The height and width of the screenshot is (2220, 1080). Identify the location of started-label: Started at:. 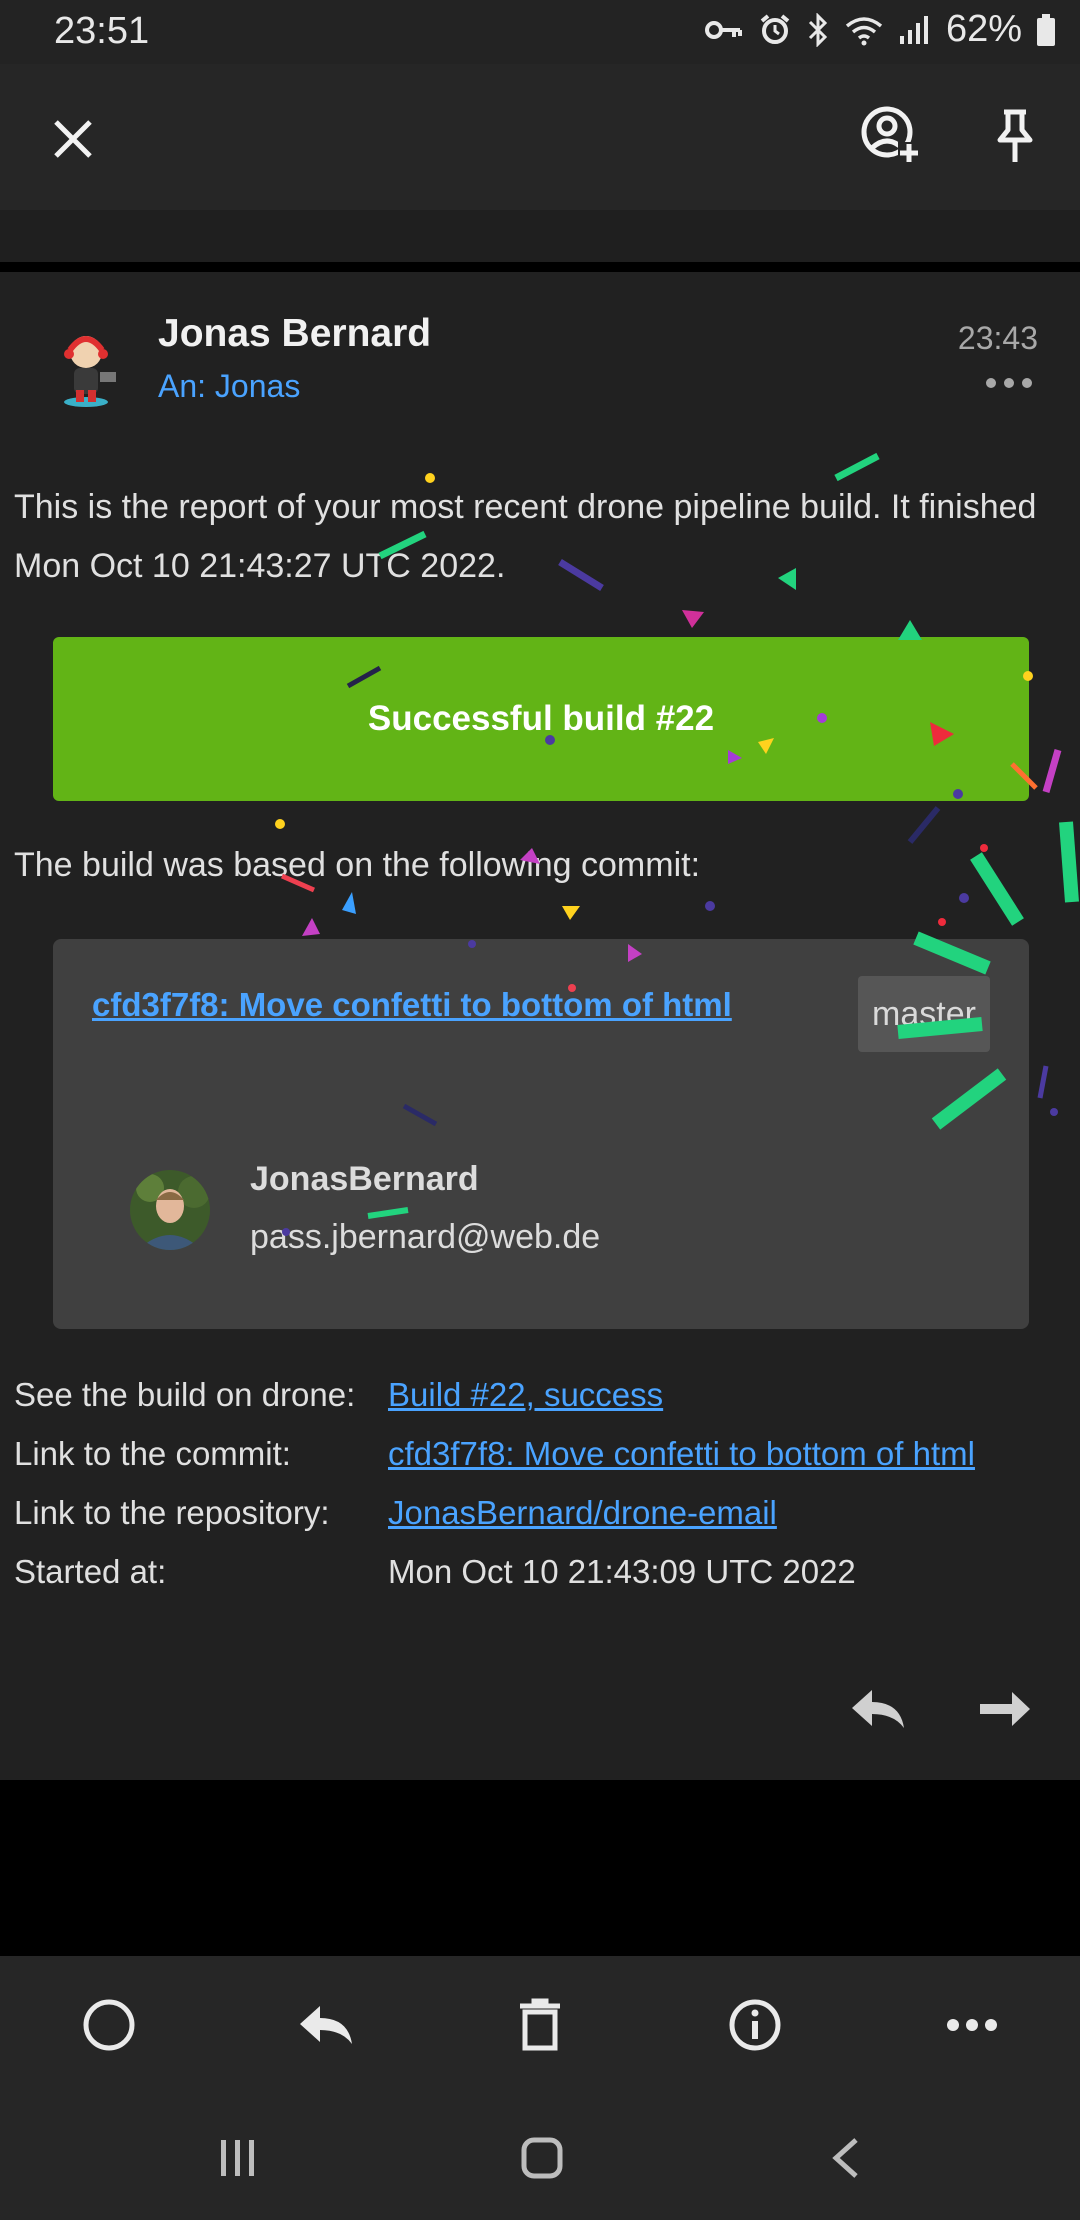
(90, 1571).